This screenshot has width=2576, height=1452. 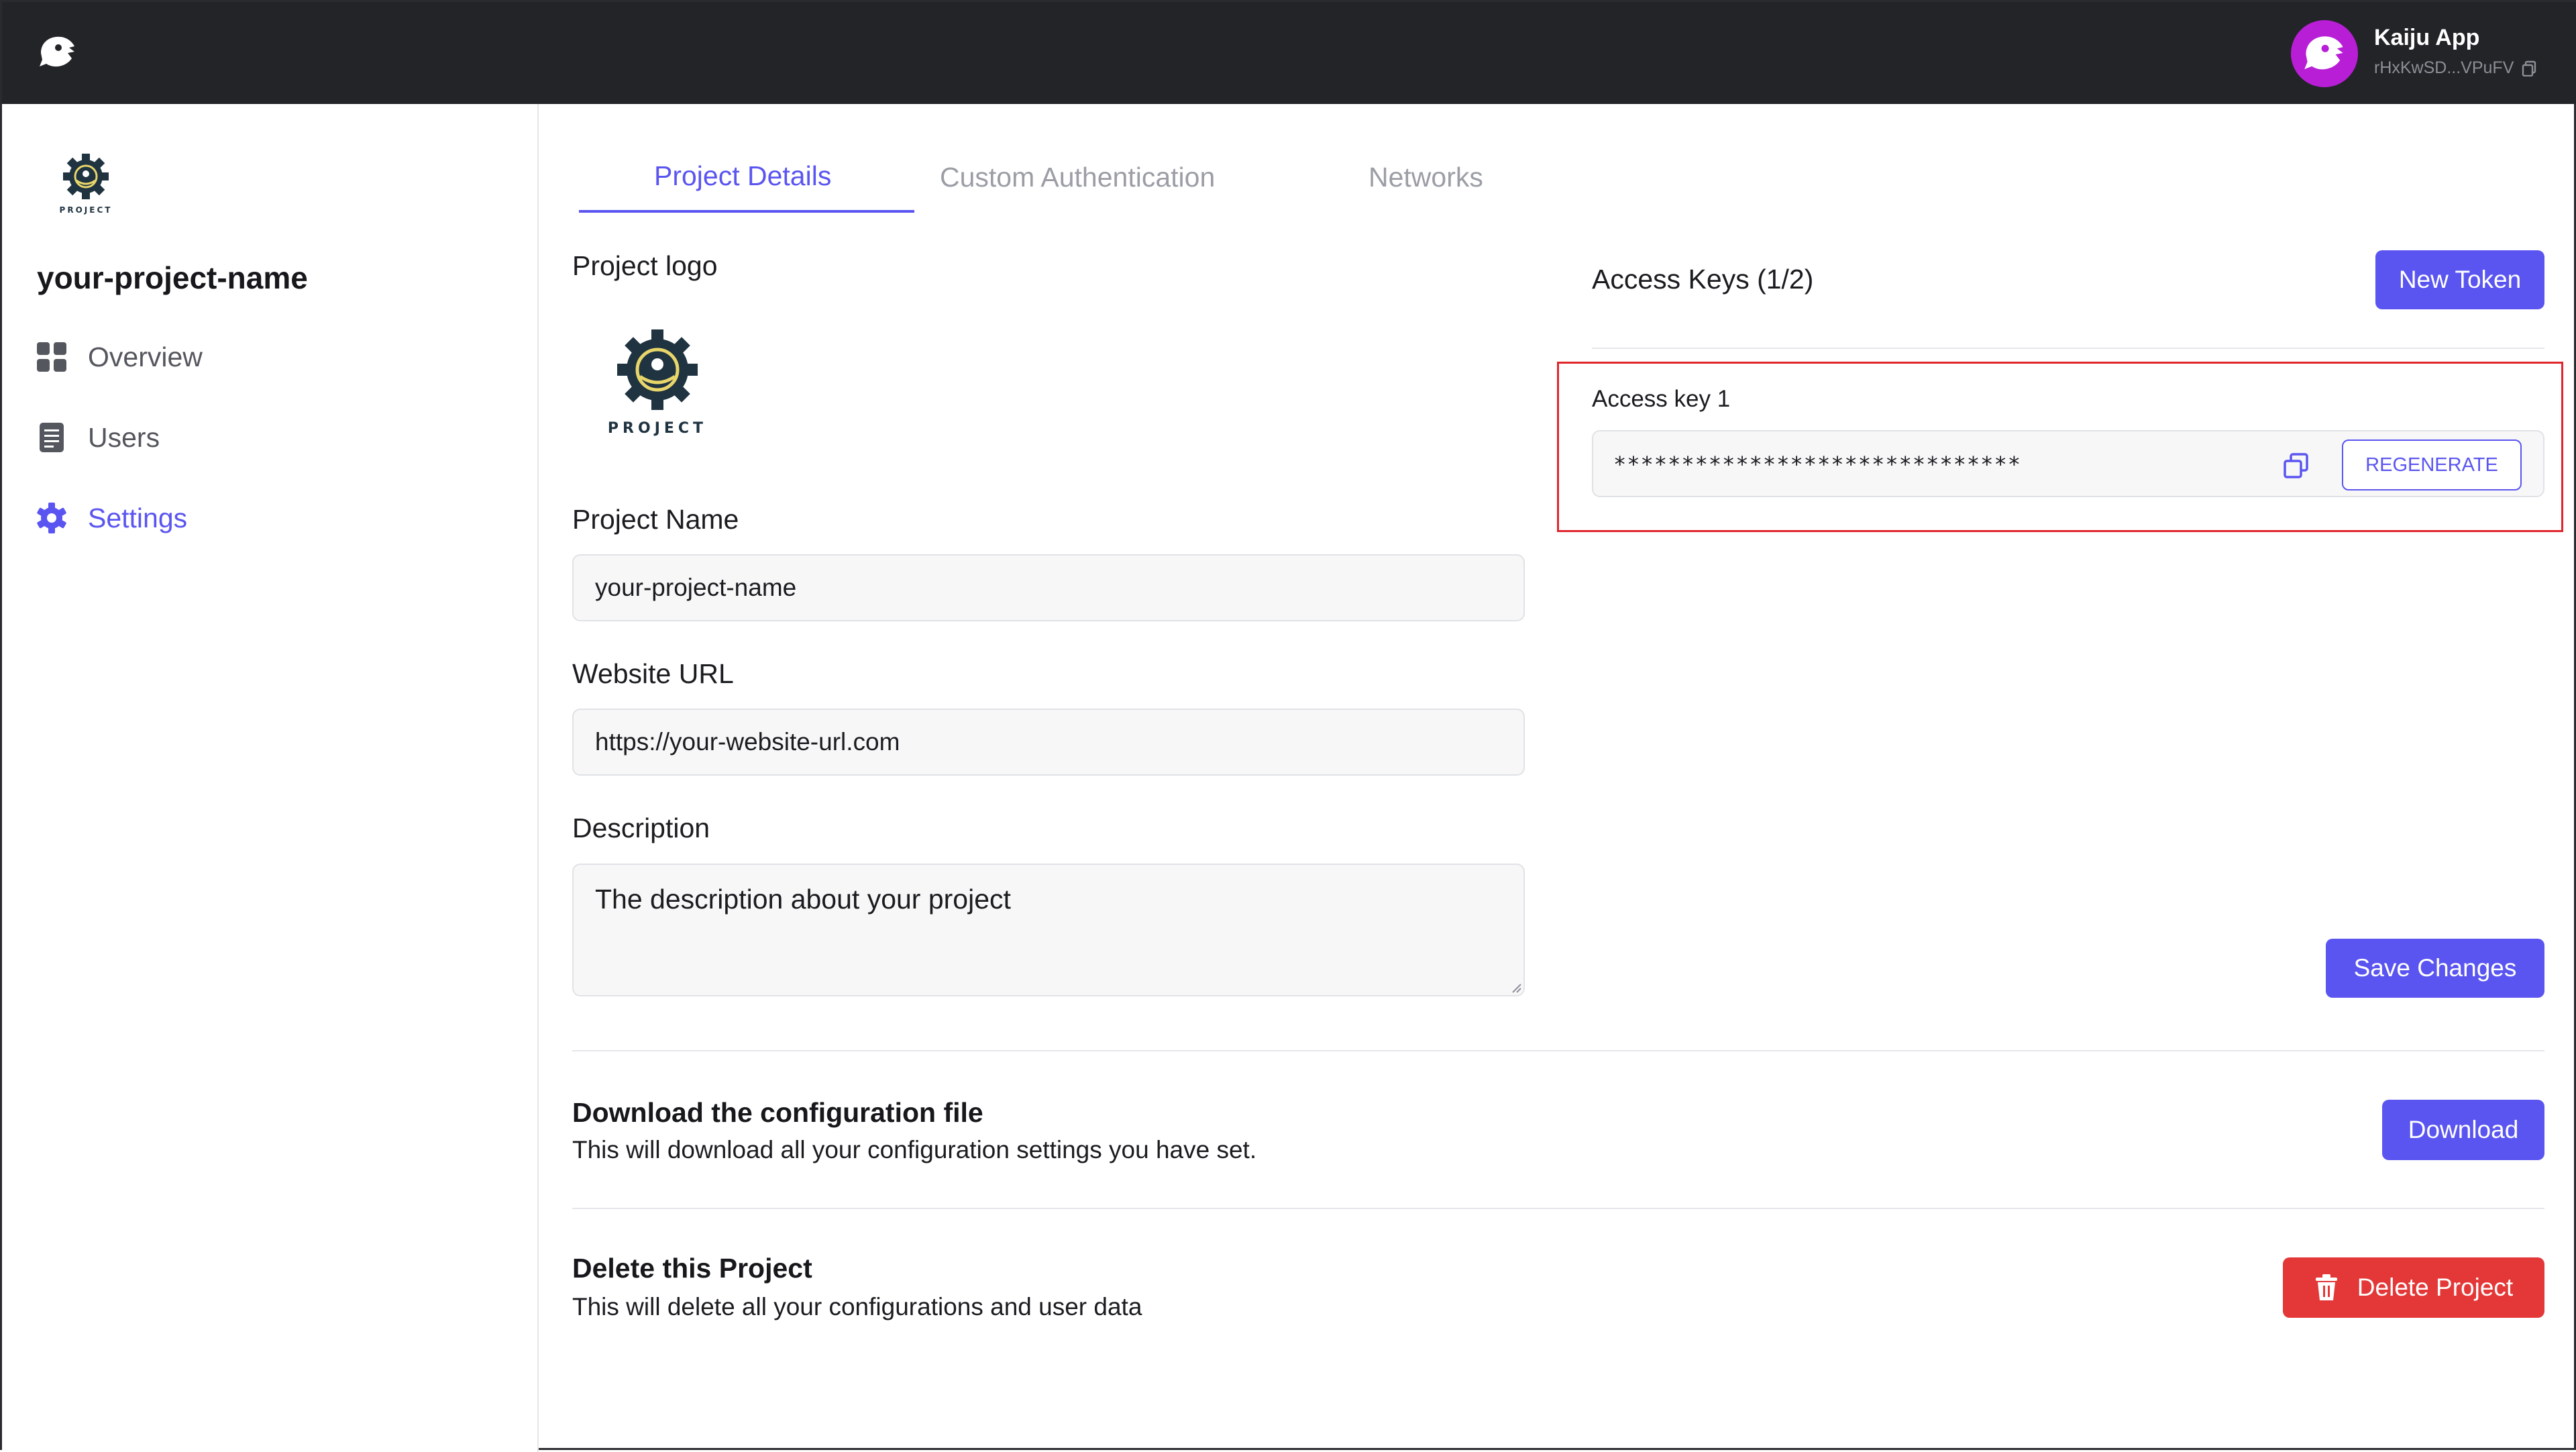 What do you see at coordinates (124, 437) in the screenshot?
I see `sidebar-item-label: Users` at bounding box center [124, 437].